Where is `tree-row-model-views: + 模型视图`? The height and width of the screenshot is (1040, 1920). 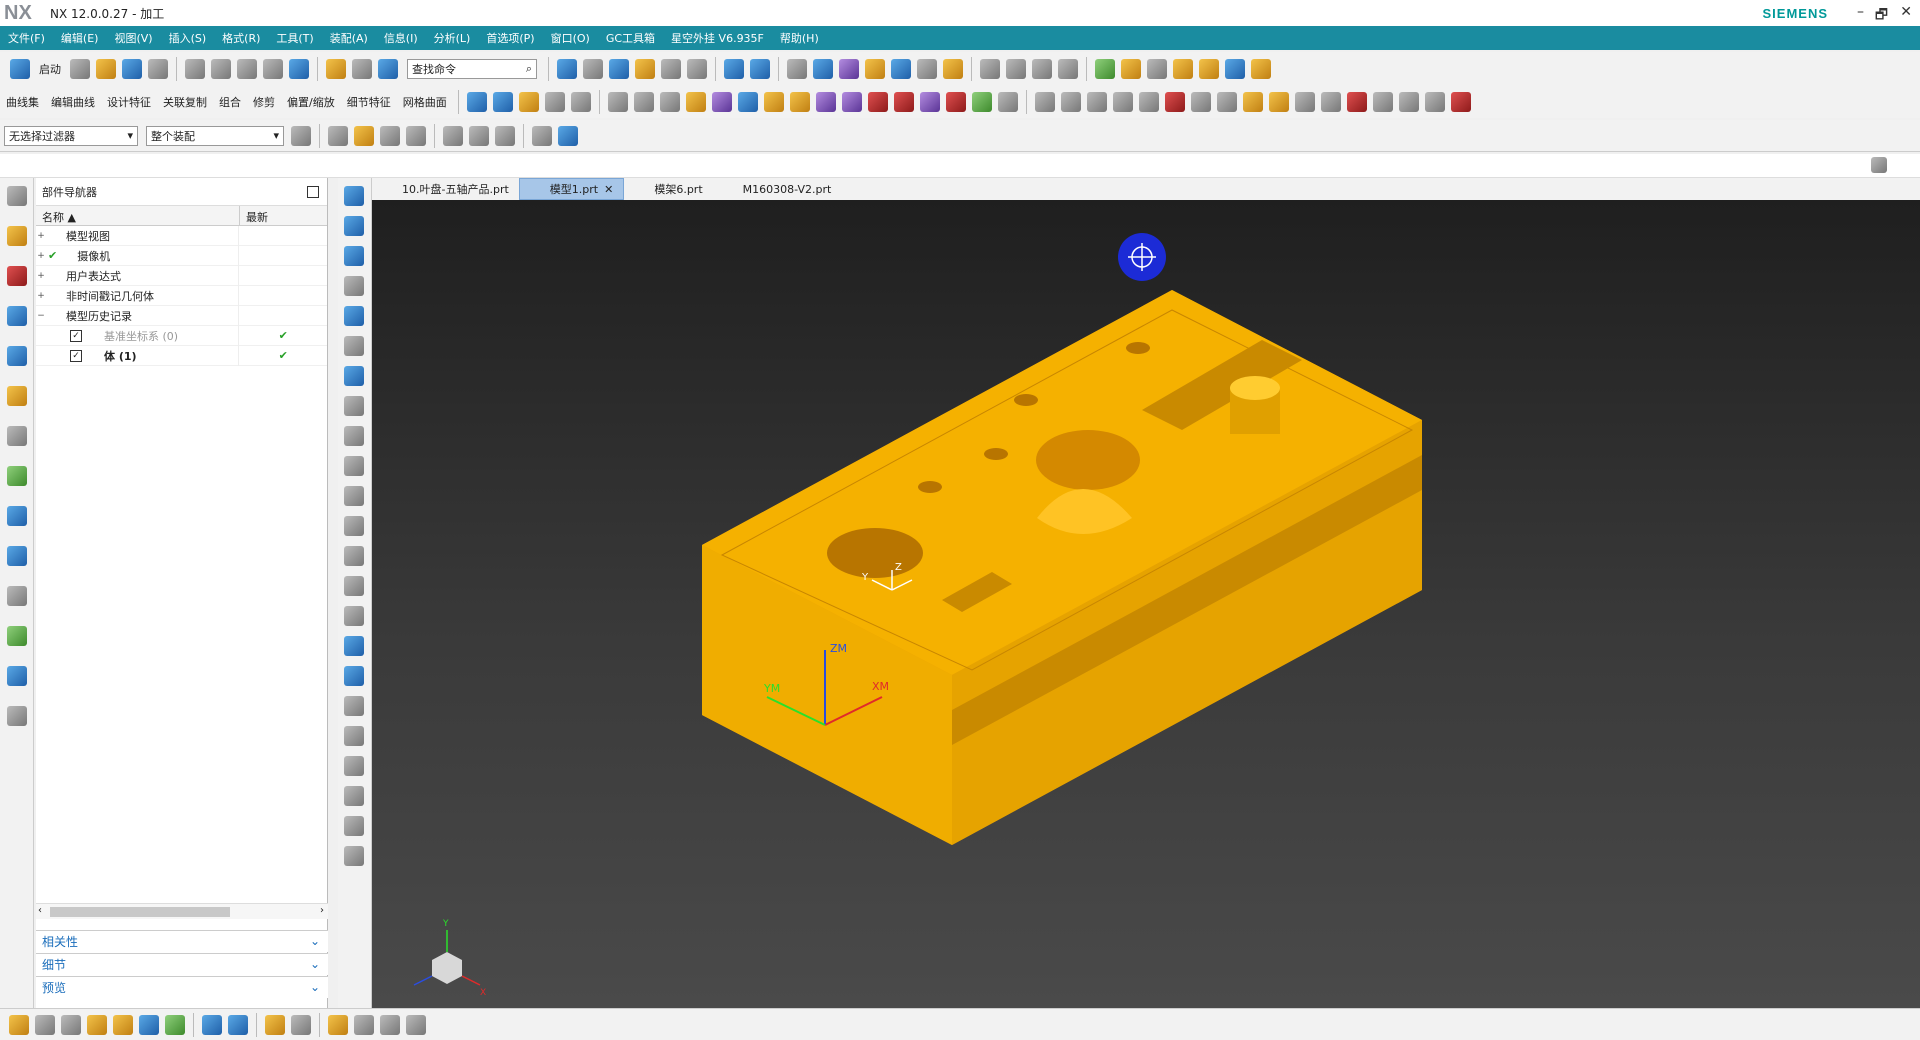
tree-row-model-views: + 模型视图 is located at coordinates (181, 235).